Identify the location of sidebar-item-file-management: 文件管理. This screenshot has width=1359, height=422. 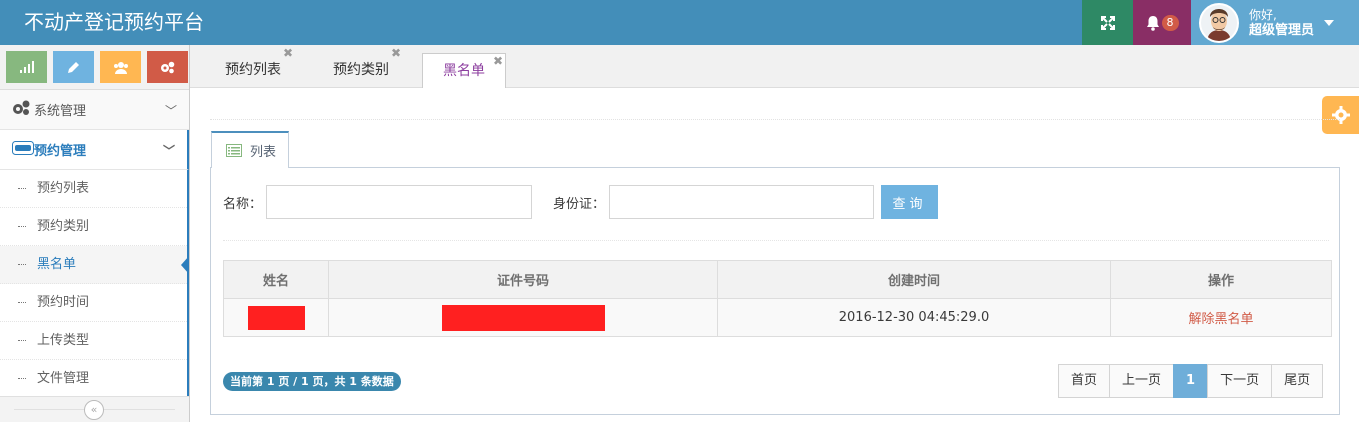
(93, 379).